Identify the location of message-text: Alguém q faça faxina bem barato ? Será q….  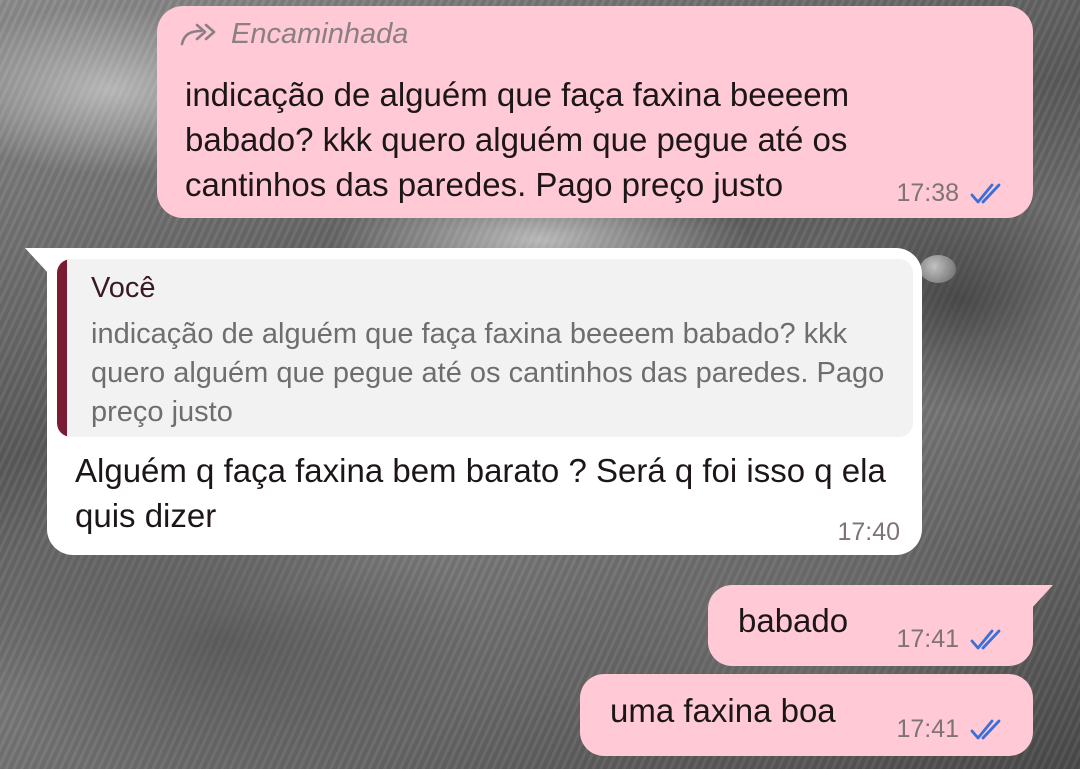
(485, 493).